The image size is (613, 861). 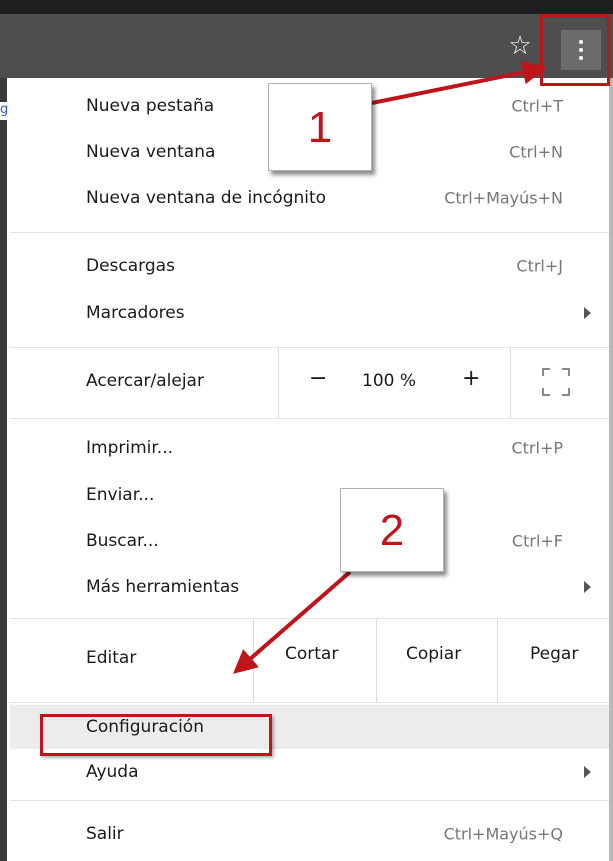 I want to click on menu-item-imprimir: Imprimir... Ctrl+P, so click(x=309, y=448).